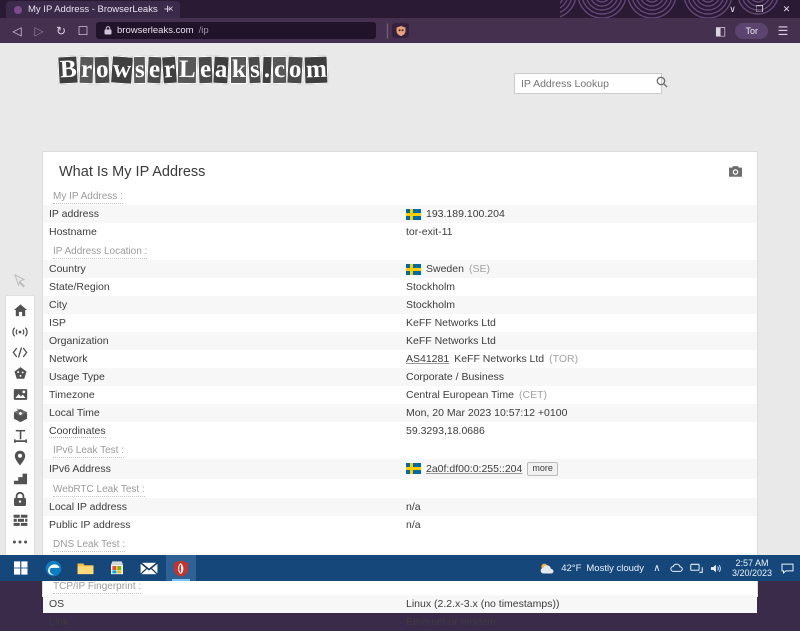 The height and width of the screenshot is (631, 800). What do you see at coordinates (69, 69) in the screenshot?
I see `logo-letter: B` at bounding box center [69, 69].